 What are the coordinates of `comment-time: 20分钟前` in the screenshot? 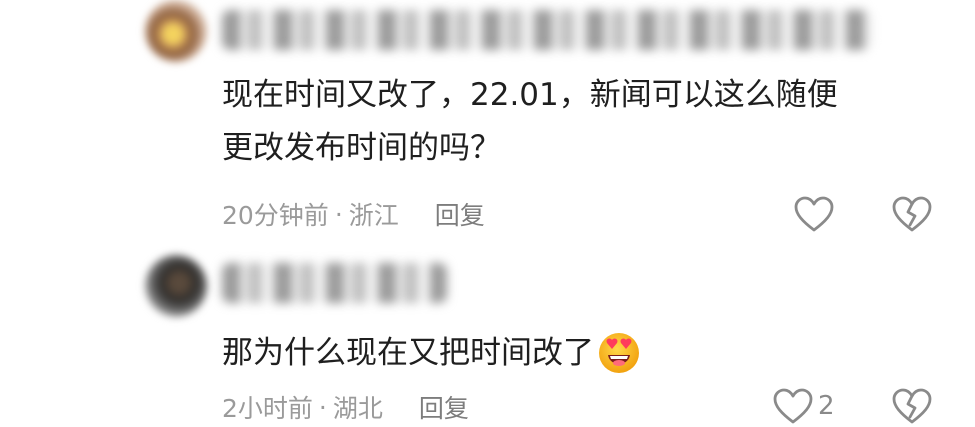 It's located at (275, 215).